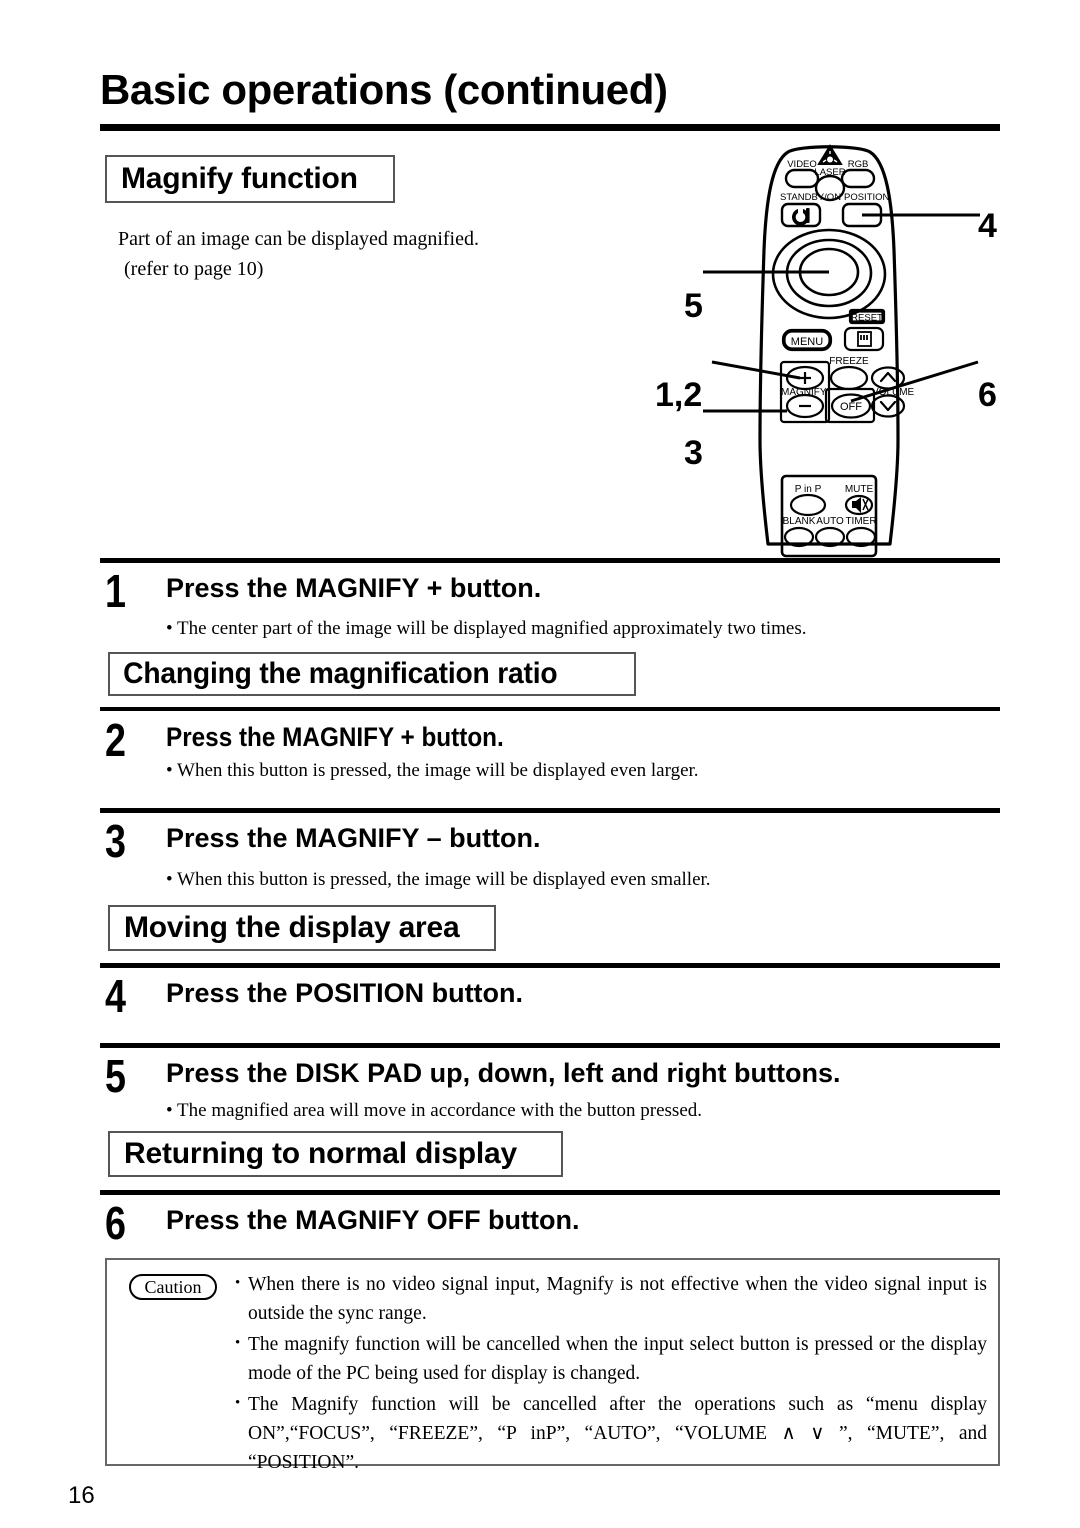 Image resolution: width=1080 pixels, height=1528 pixels. Describe the element at coordinates (802, 164) in the screenshot. I see `svg-text: VIDEO` at that location.